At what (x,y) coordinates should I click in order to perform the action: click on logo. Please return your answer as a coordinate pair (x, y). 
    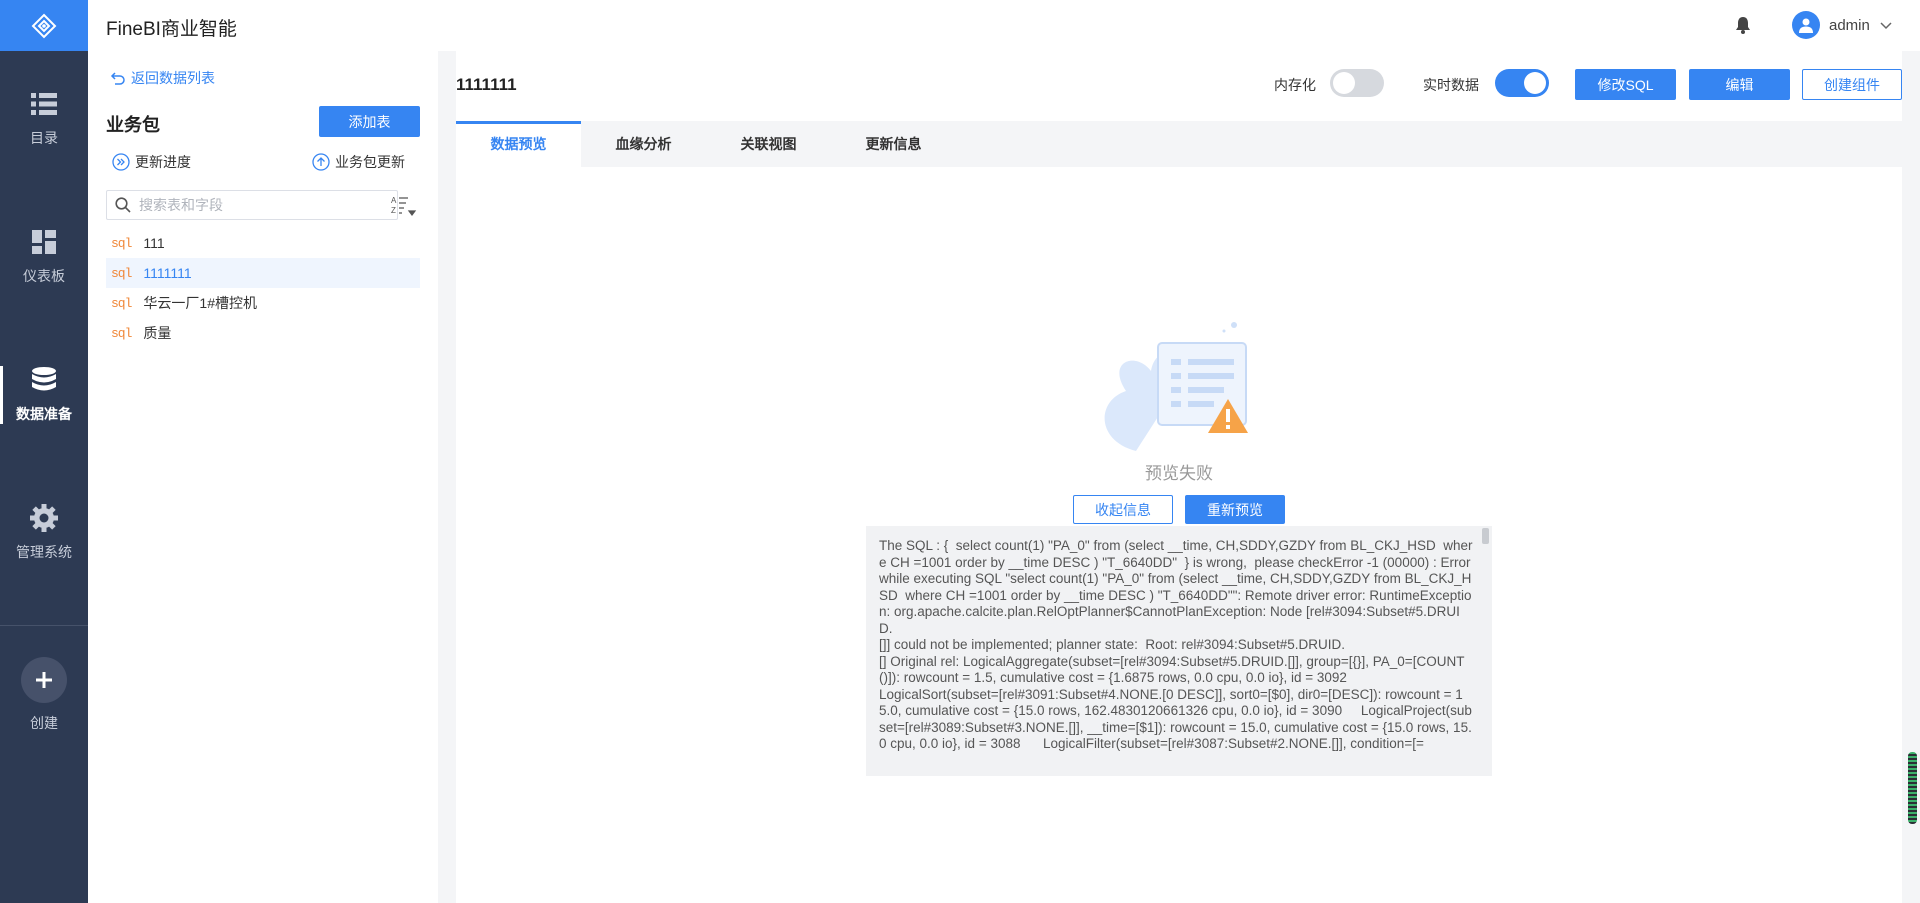
    Looking at the image, I should click on (44, 25).